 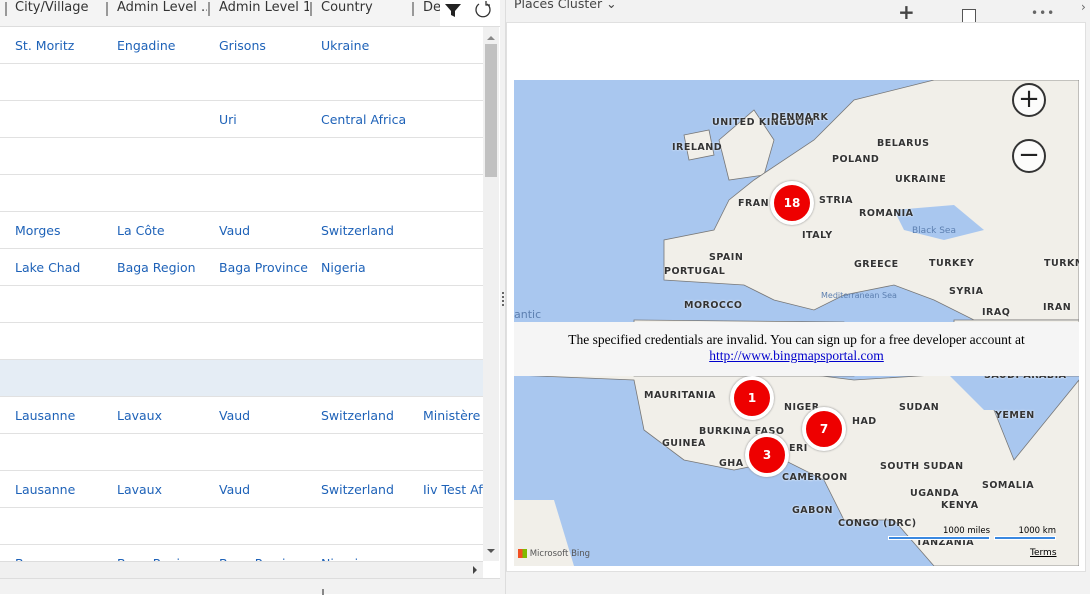 I want to click on cluster-marker: 18, so click(x=792, y=203).